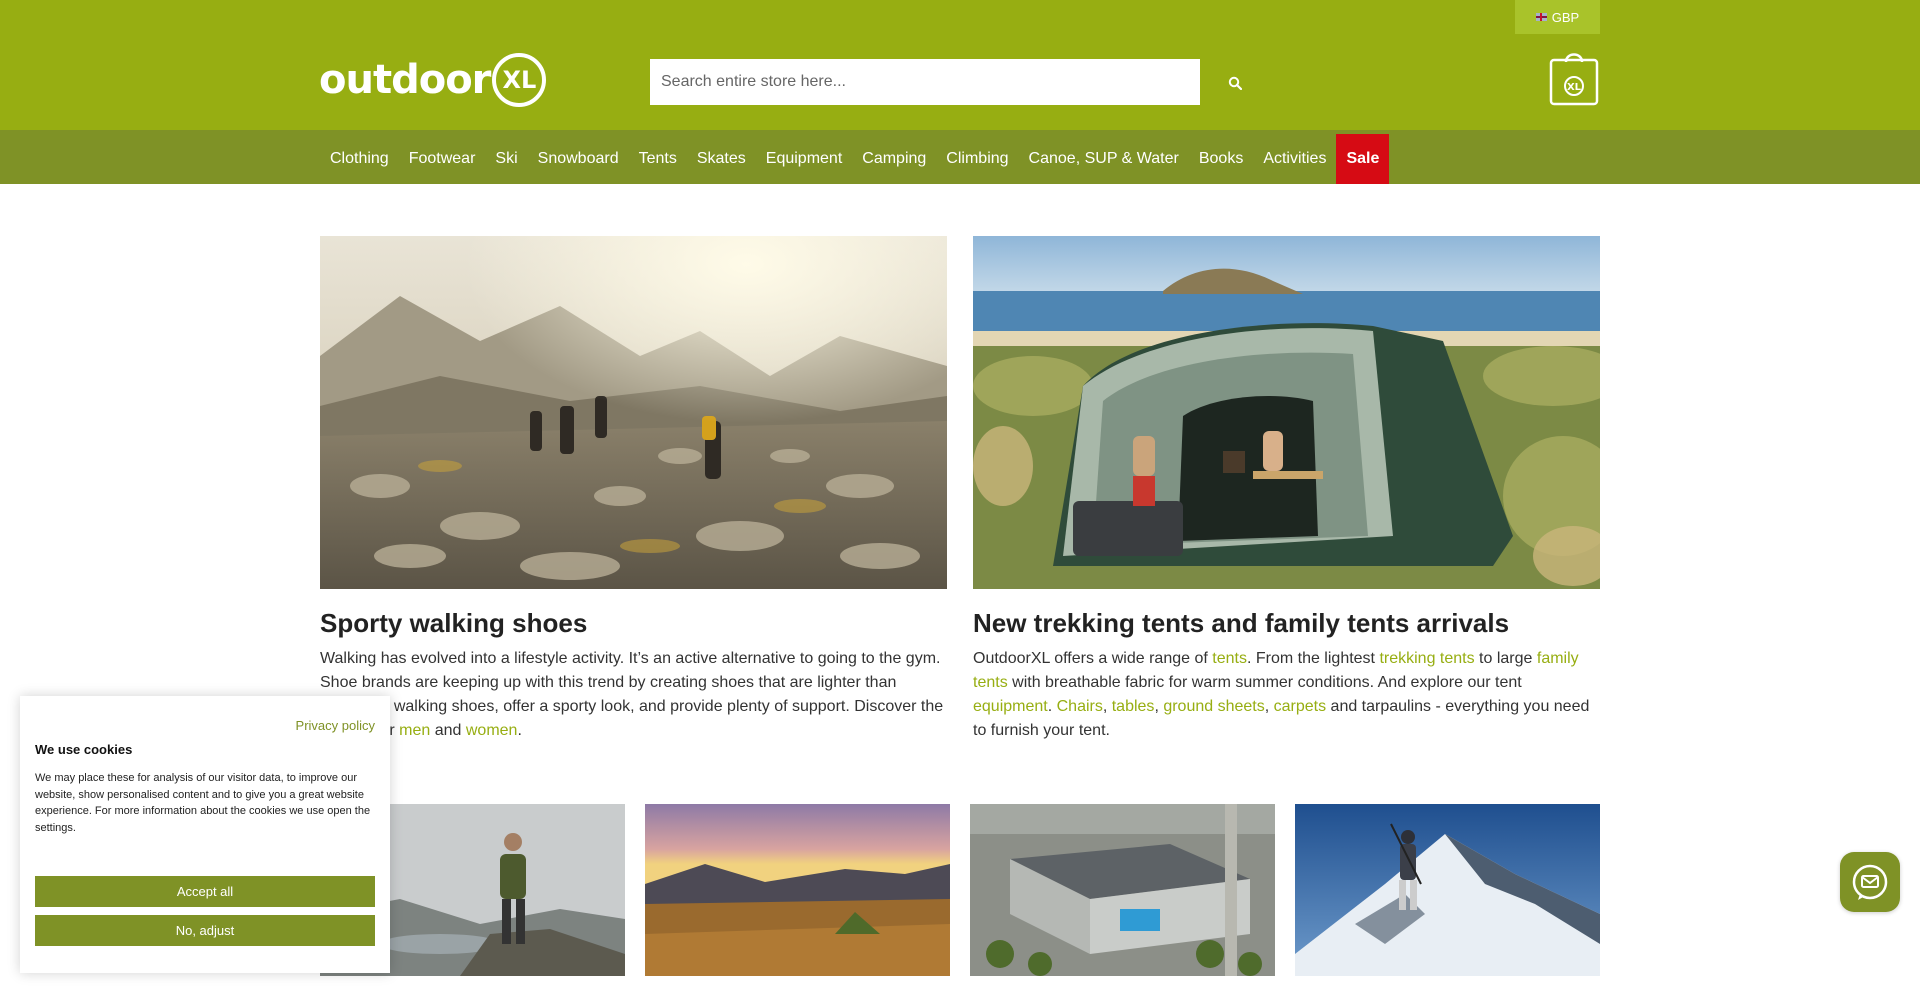 Image resolution: width=1920 pixels, height=993 pixels. I want to click on nav-item-ski: Ski, so click(506, 159).